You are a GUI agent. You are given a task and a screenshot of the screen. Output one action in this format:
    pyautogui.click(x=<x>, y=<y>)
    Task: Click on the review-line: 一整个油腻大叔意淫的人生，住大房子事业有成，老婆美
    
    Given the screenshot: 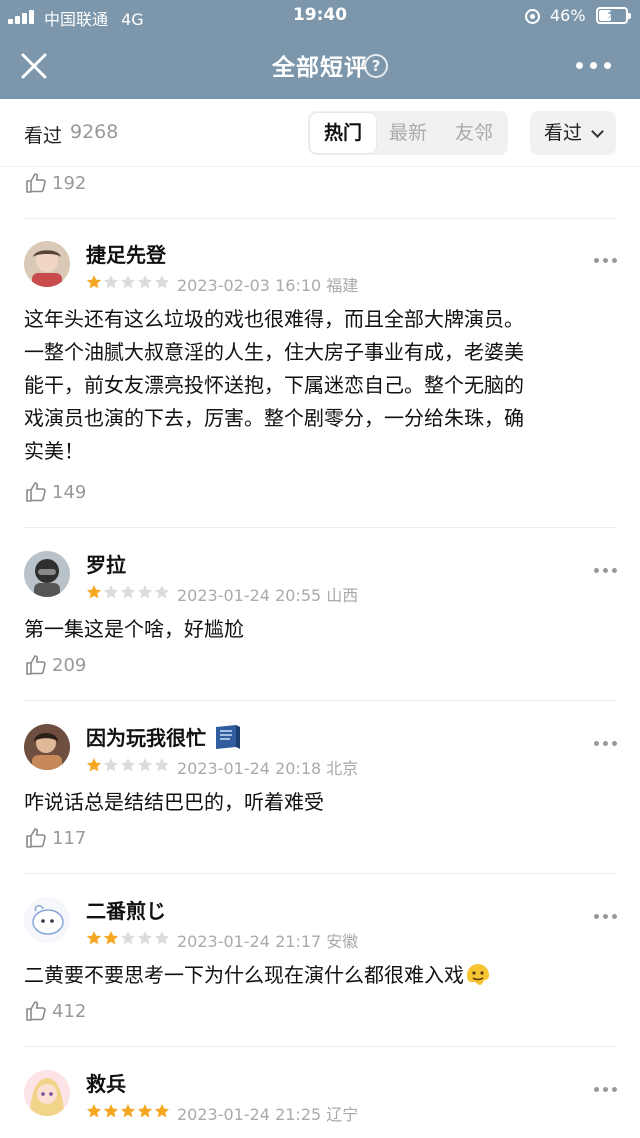 What is the action you would take?
    pyautogui.click(x=274, y=352)
    